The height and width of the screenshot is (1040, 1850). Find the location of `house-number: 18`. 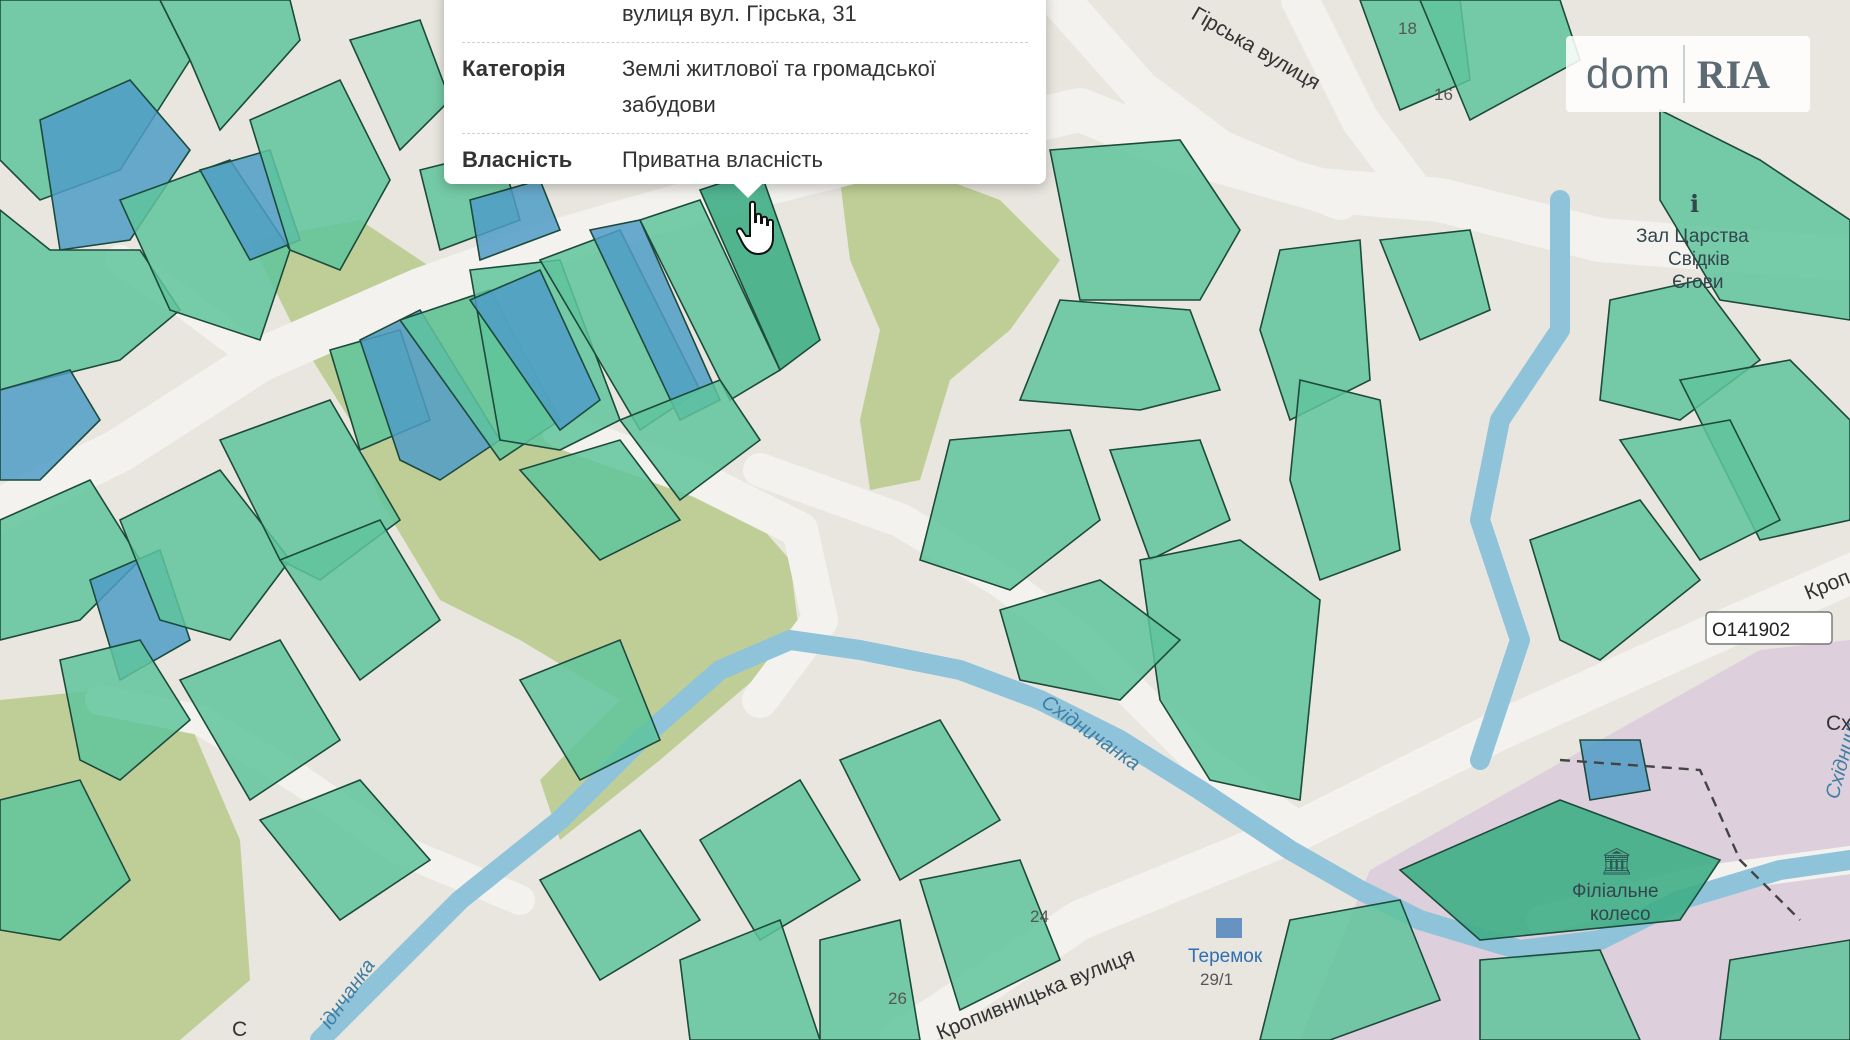

house-number: 18 is located at coordinates (1407, 28).